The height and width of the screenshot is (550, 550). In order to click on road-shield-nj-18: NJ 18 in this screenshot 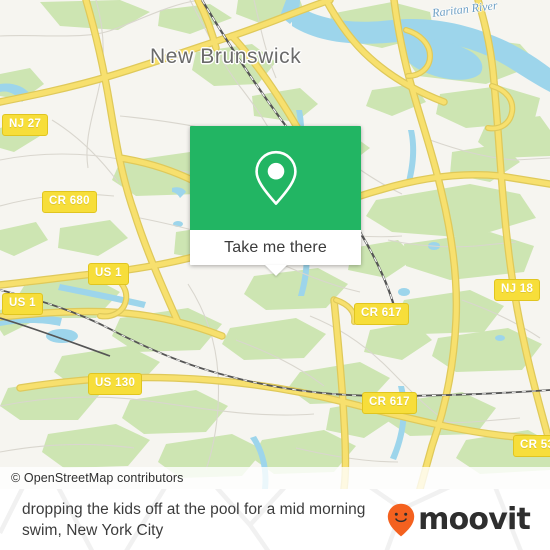, I will do `click(517, 290)`.